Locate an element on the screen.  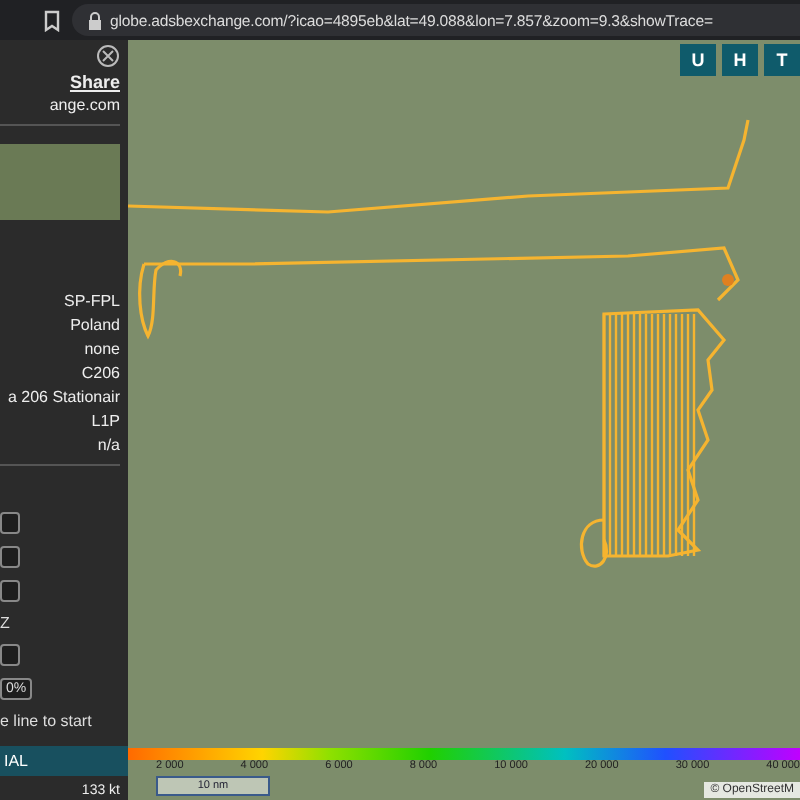
map-mode-button: H is located at coordinates (740, 60).